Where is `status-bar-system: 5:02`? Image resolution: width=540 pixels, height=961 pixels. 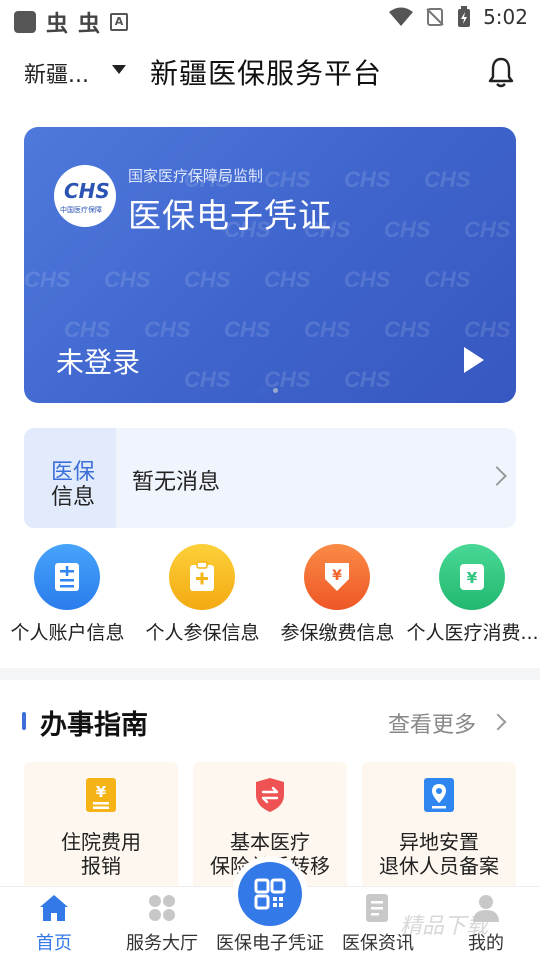 status-bar-system: 5:02 is located at coordinates (458, 17).